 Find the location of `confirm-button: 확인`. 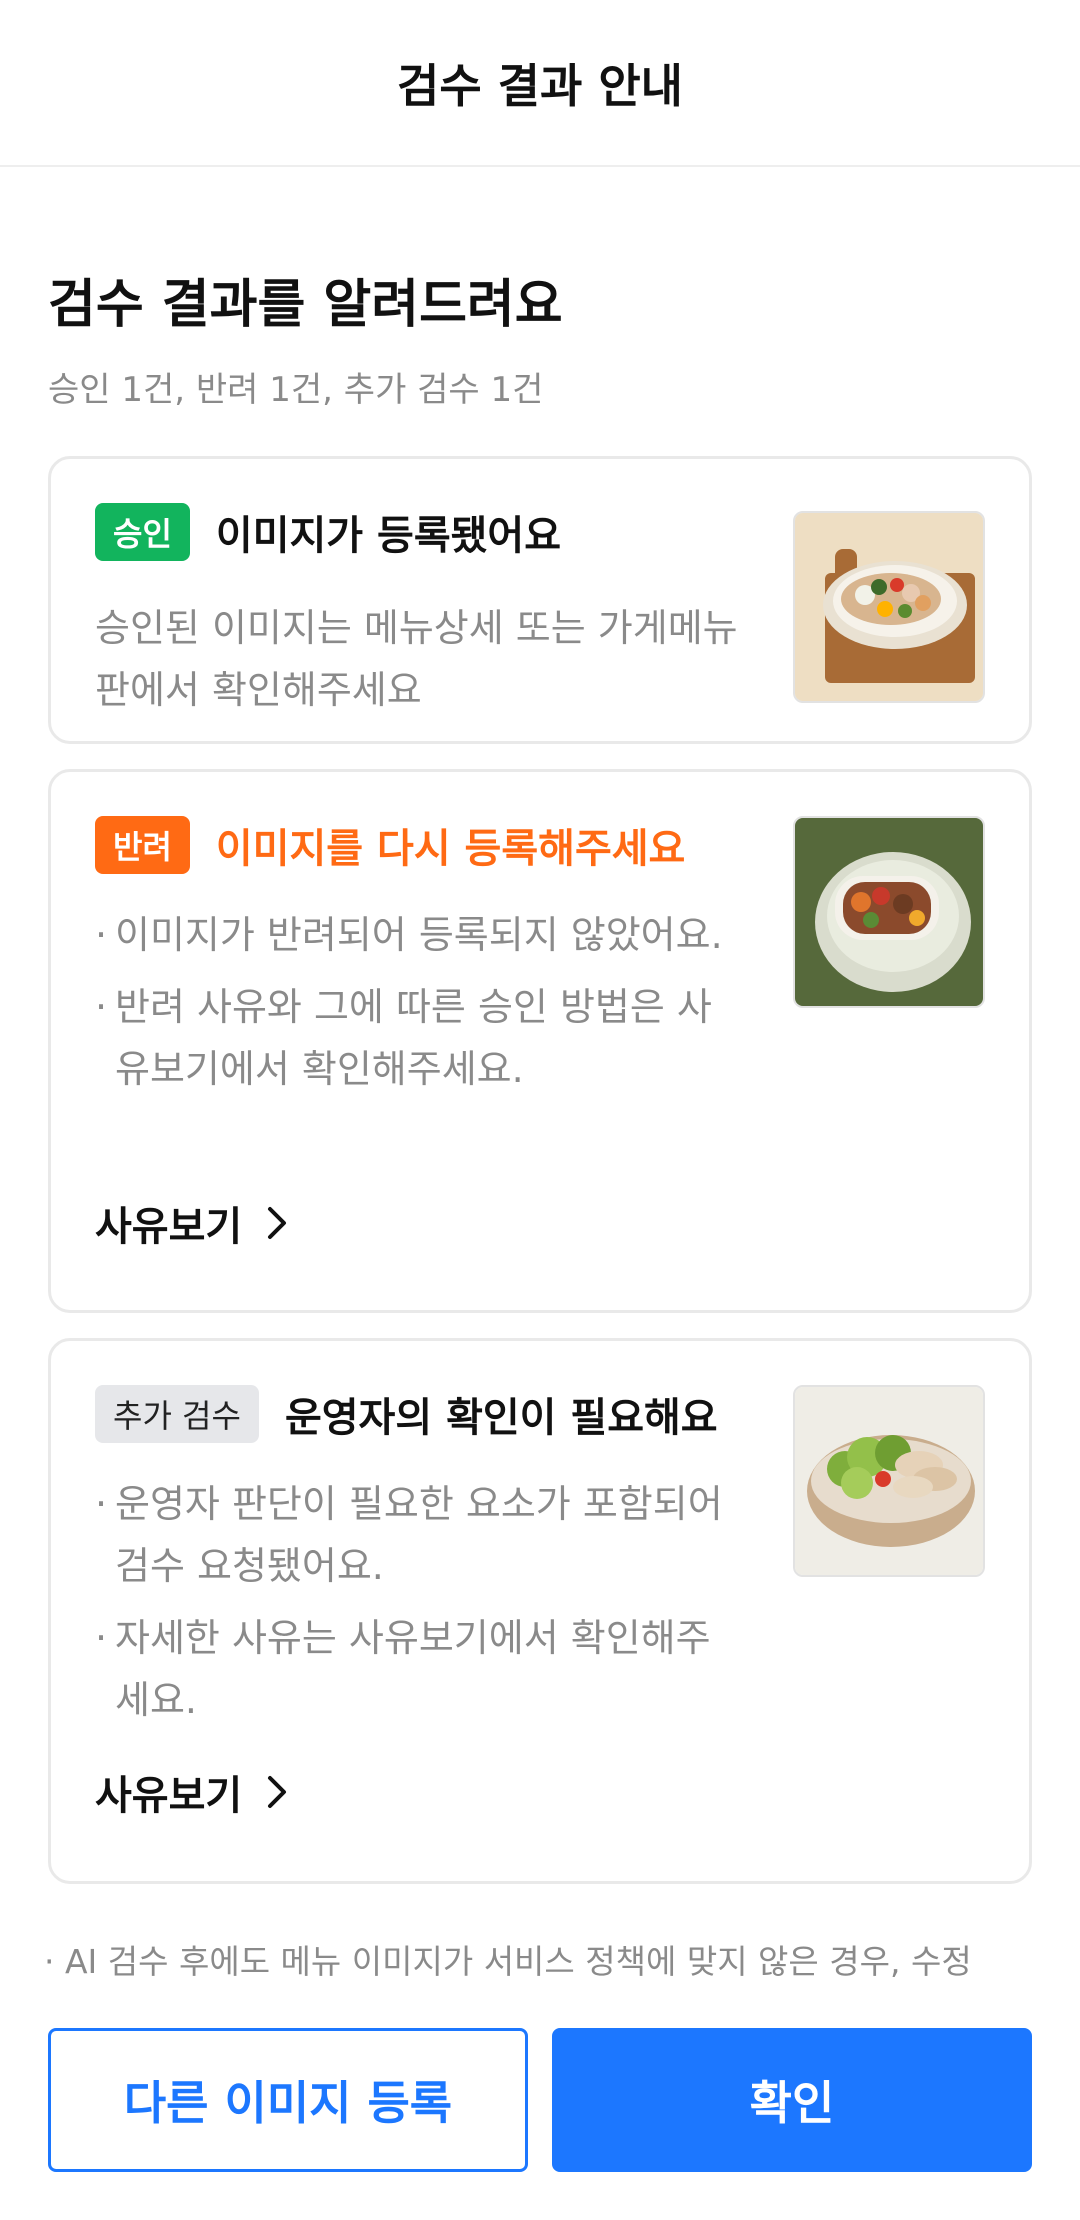

confirm-button: 확인 is located at coordinates (792, 2100).